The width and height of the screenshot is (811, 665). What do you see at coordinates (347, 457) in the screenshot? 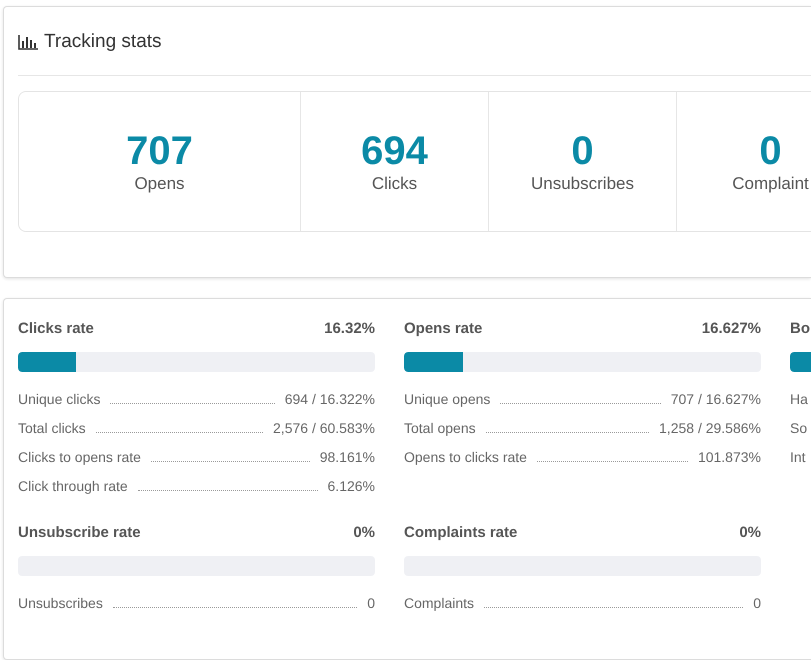
I see `metric-value: 98.161%` at bounding box center [347, 457].